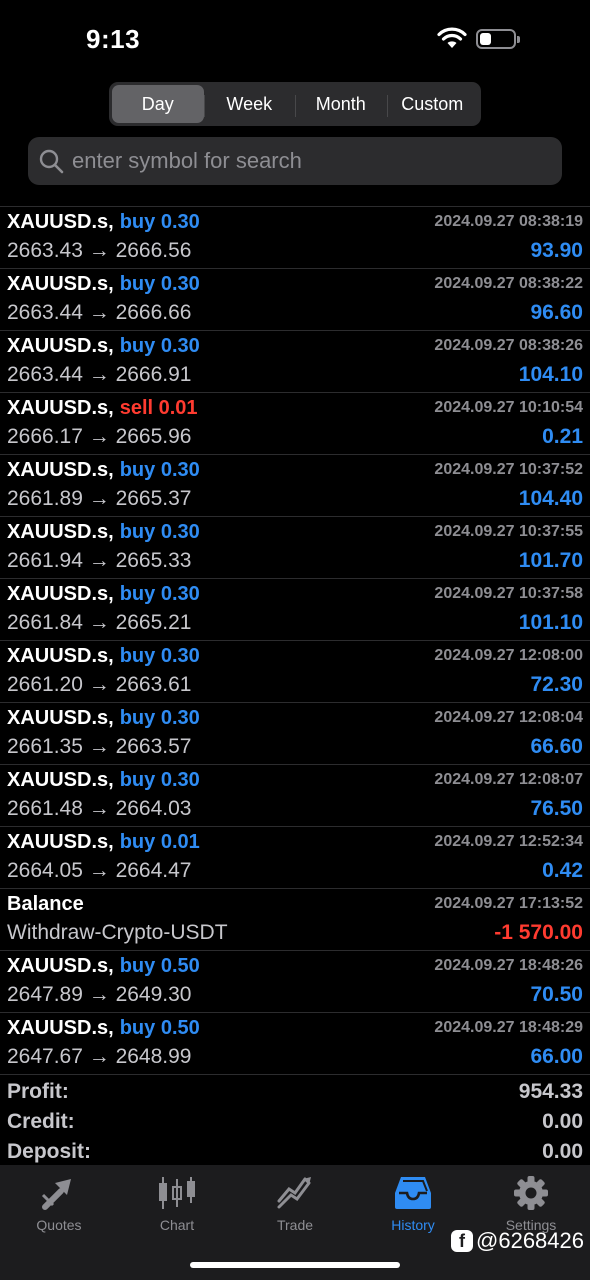  What do you see at coordinates (59, 1210) in the screenshot?
I see `tab-quotes: Quotes` at bounding box center [59, 1210].